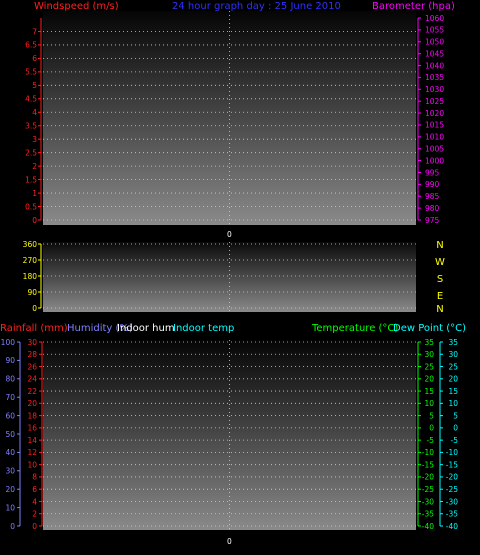 The height and width of the screenshot is (555, 480). Describe the element at coordinates (32, 379) in the screenshot. I see `rainfall-tick-label: 24` at that location.